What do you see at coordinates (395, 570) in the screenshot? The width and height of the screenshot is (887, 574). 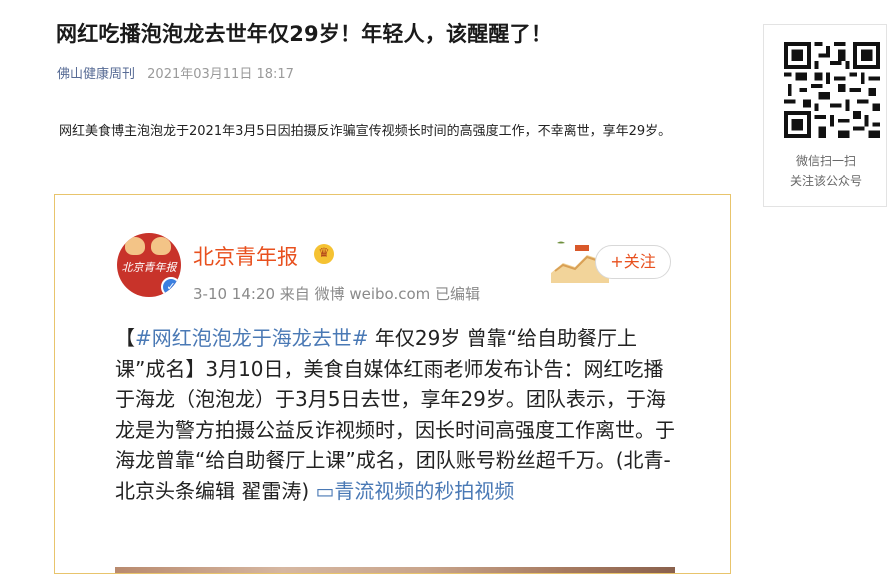 I see `video-thumbnail` at bounding box center [395, 570].